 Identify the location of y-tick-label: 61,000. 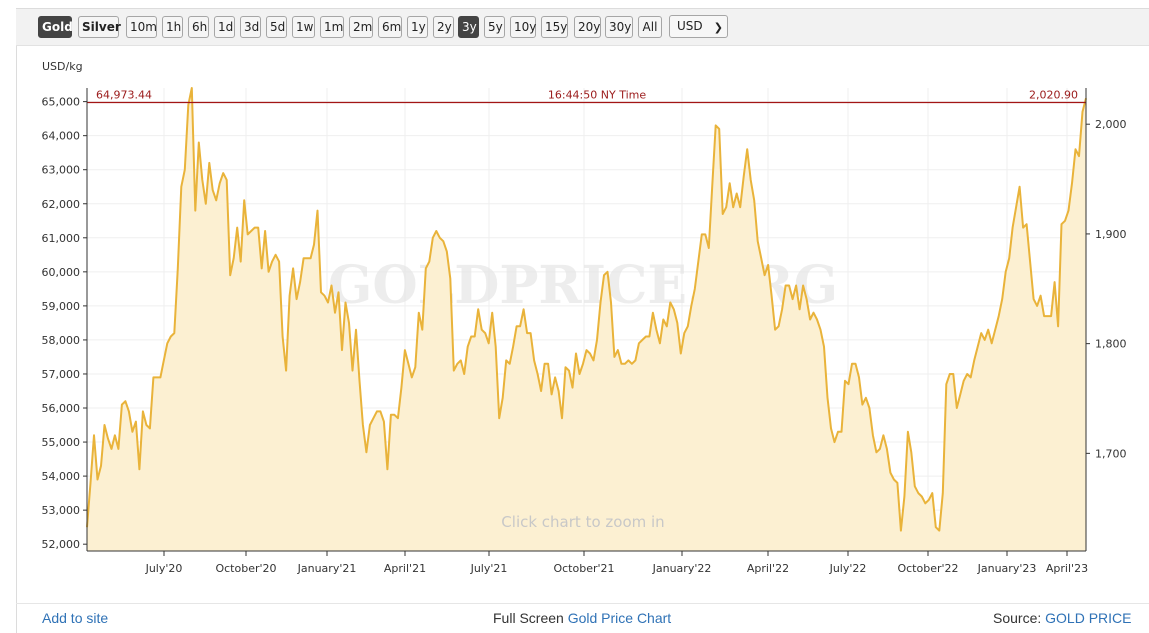
(61, 238).